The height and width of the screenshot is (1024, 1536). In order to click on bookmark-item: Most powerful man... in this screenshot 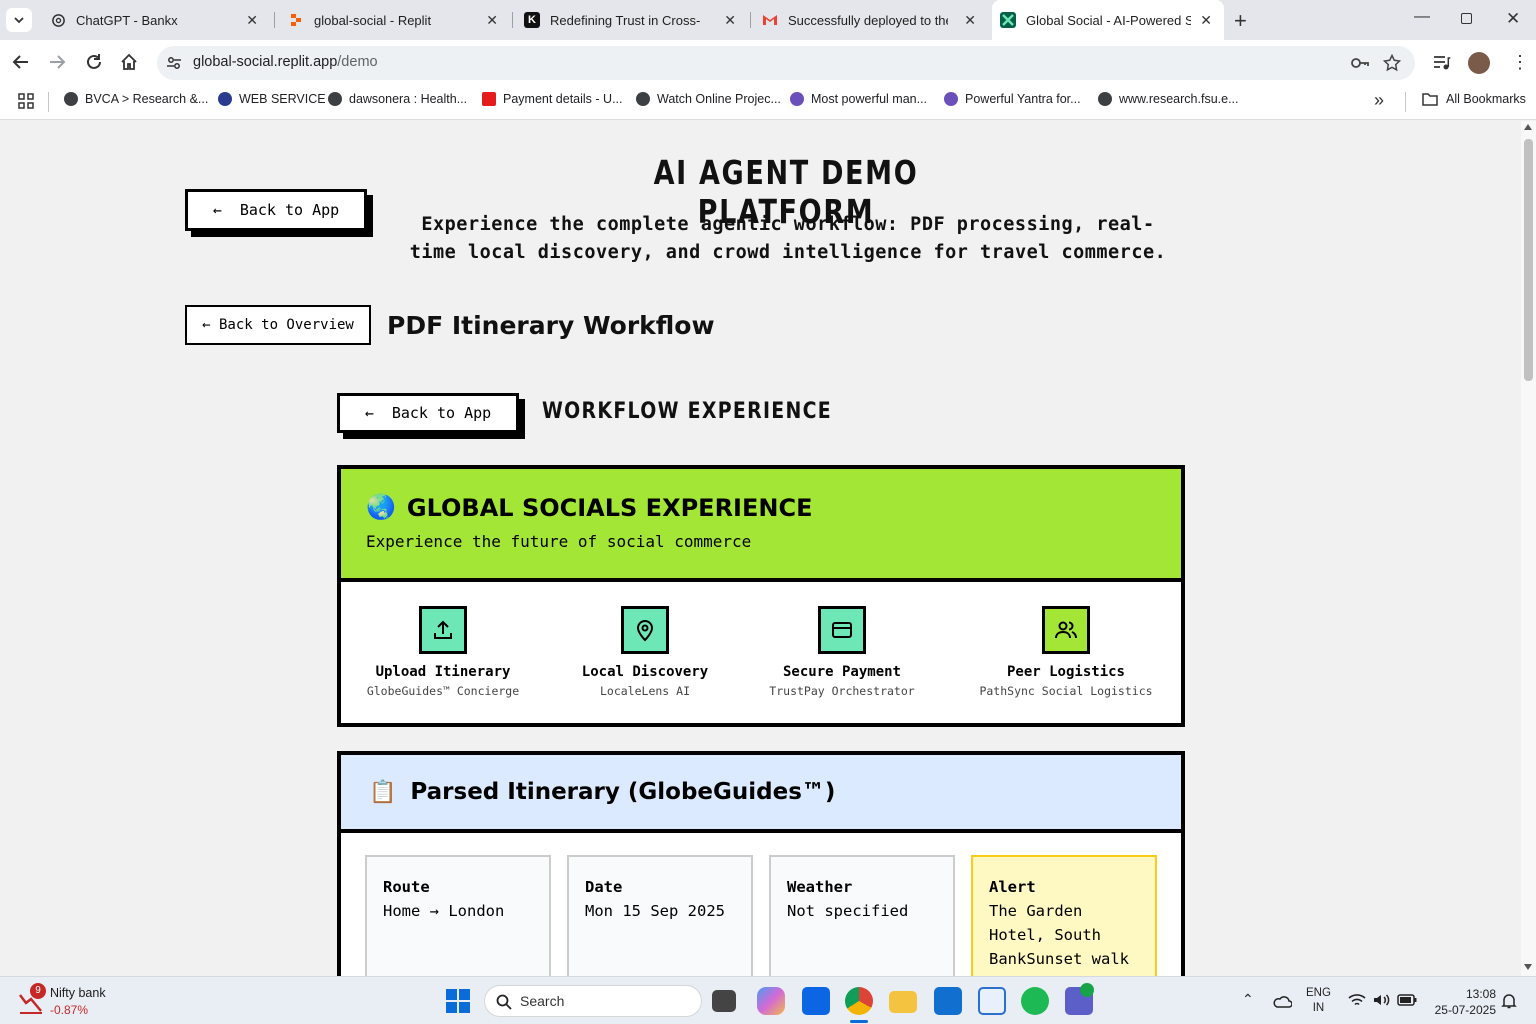, I will do `click(858, 99)`.